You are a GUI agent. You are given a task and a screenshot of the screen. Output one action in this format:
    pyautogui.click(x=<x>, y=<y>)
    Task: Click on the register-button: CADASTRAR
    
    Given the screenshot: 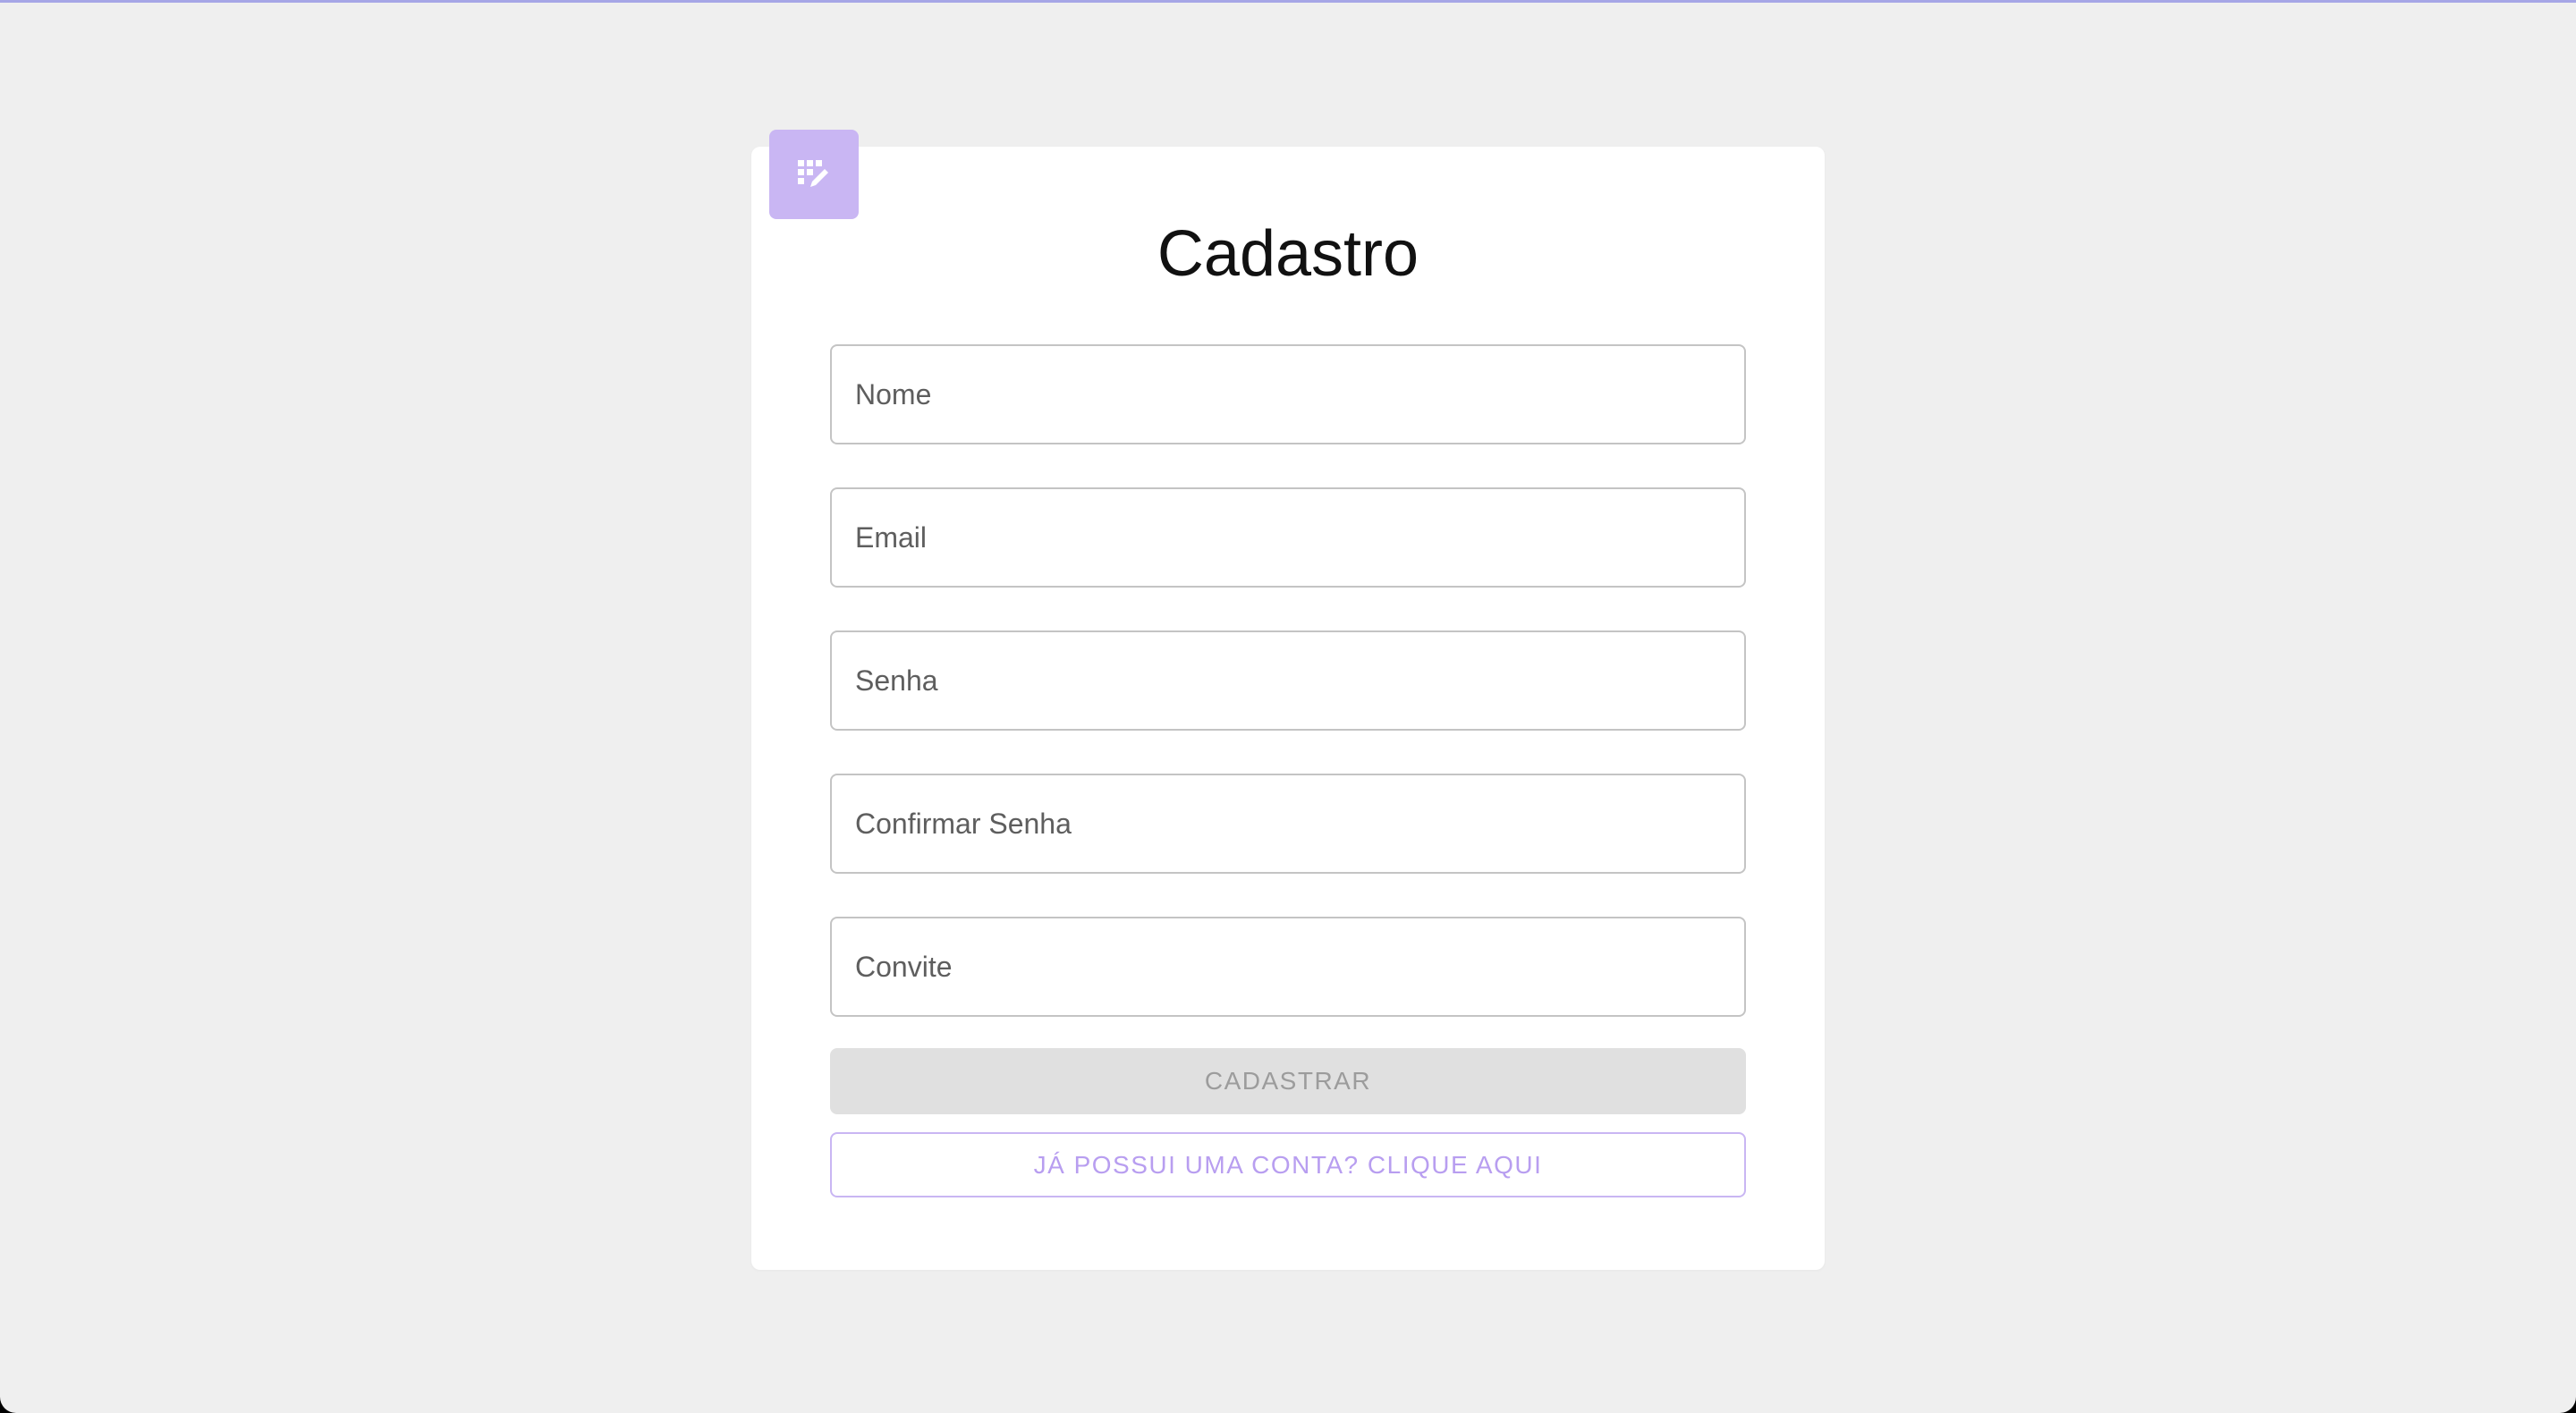 What is the action you would take?
    pyautogui.click(x=1288, y=1081)
    